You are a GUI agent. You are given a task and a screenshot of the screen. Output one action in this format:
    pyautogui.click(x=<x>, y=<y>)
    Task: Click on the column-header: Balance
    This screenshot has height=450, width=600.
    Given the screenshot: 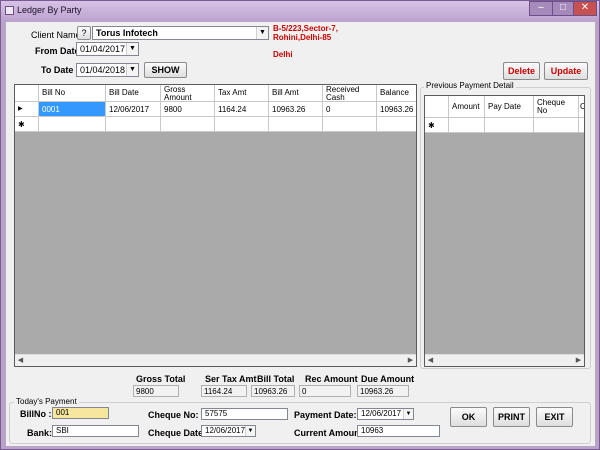 What is the action you would take?
    pyautogui.click(x=396, y=93)
    